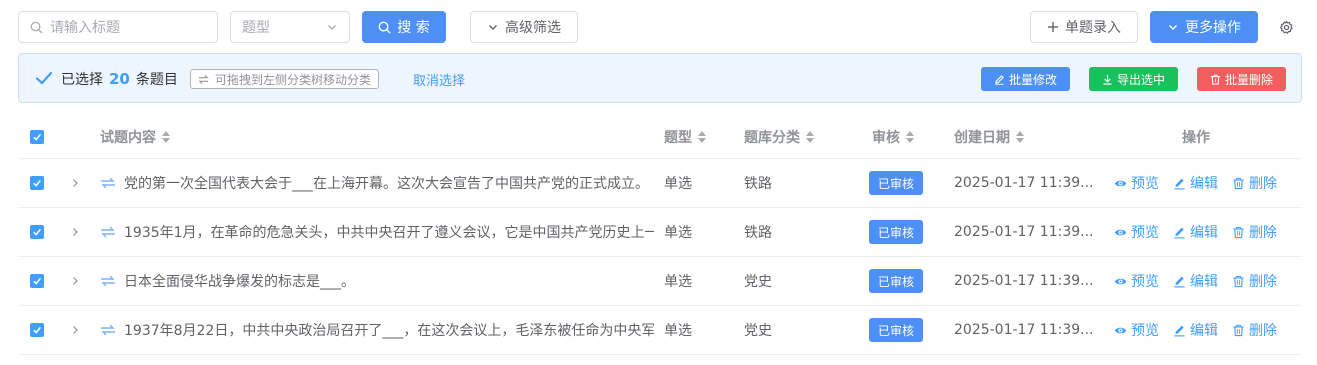 The width and height of the screenshot is (1317, 365). What do you see at coordinates (37, 136) in the screenshot?
I see `select-all-checkbox` at bounding box center [37, 136].